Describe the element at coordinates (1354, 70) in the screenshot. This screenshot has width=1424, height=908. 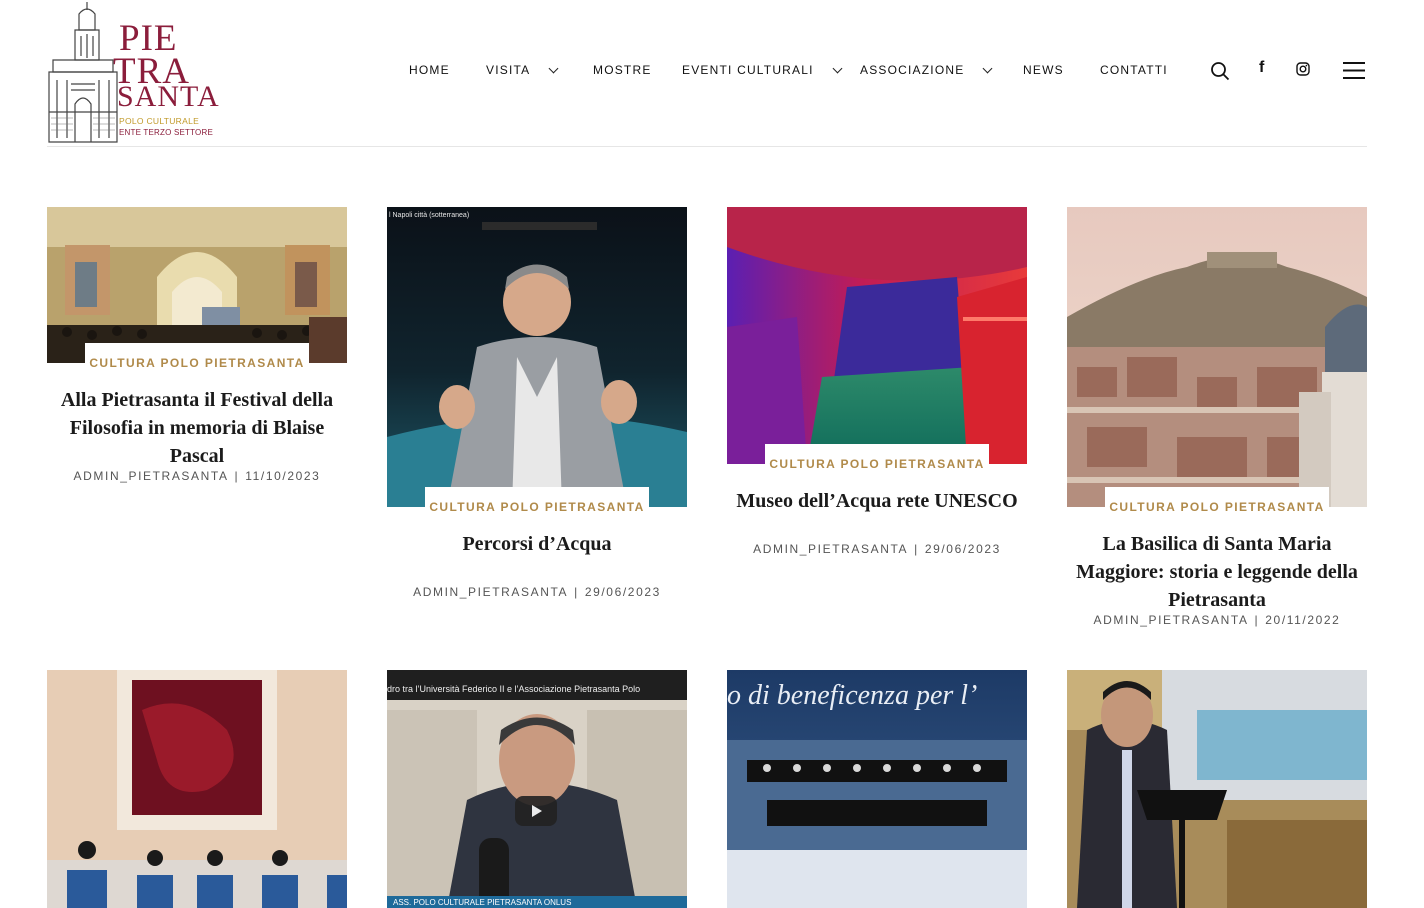
I see `hamburger-menu-icon` at that location.